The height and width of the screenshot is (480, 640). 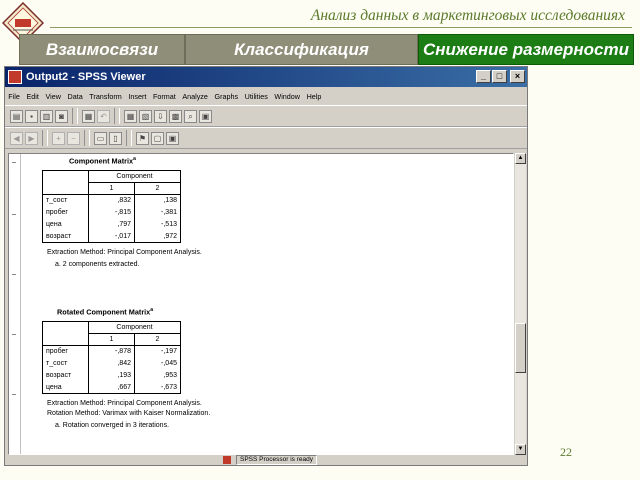 I want to click on page-number: 22, so click(x=566, y=452).